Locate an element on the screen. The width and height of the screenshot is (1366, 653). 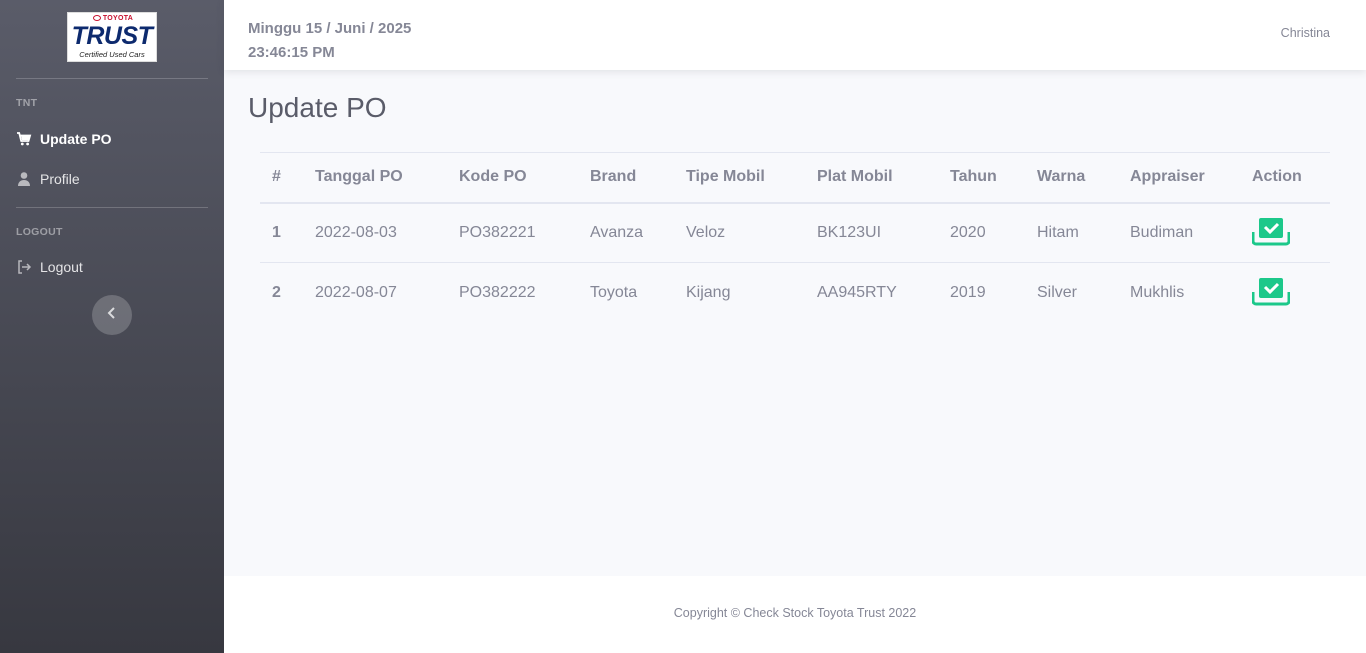
column-header: Appraiser is located at coordinates (1179, 178).